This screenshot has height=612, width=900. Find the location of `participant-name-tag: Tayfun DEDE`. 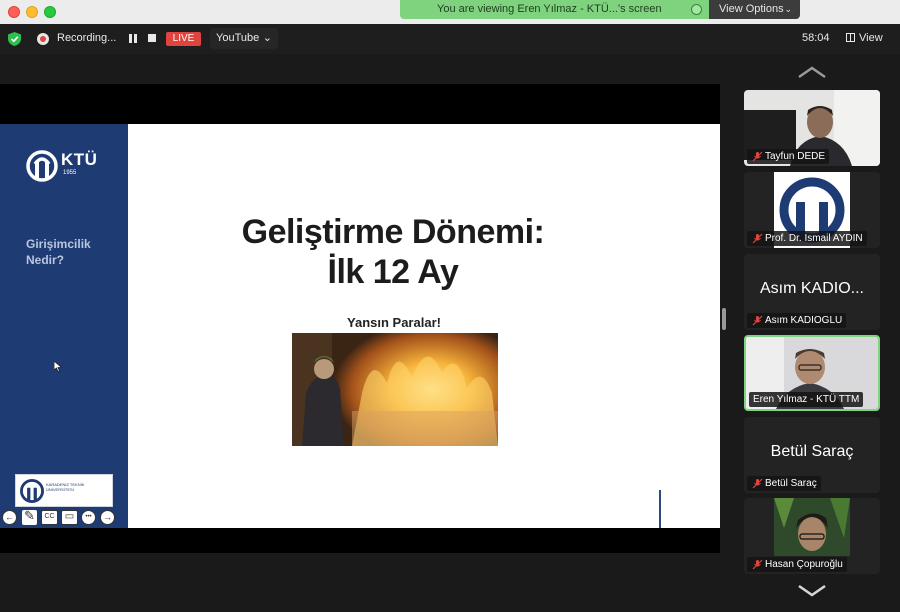

participant-name-tag: Tayfun DEDE is located at coordinates (788, 156).